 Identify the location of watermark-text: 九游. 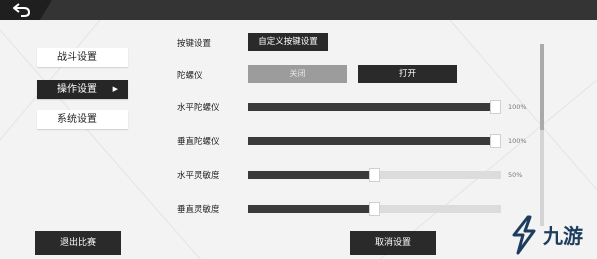
(563, 236).